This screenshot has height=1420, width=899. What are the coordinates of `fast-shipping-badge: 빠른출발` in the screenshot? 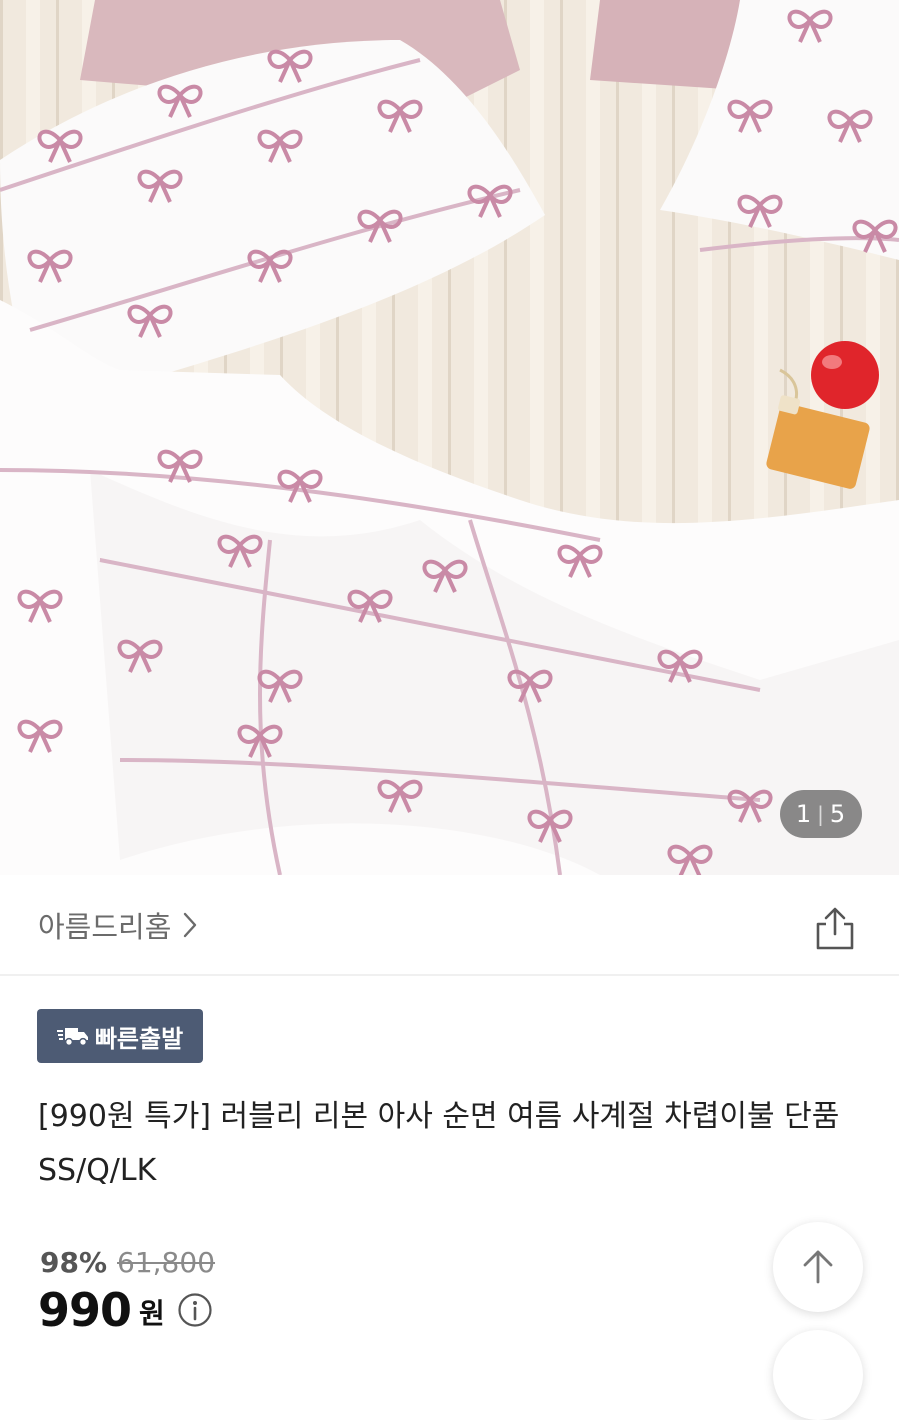 It's located at (120, 1036).